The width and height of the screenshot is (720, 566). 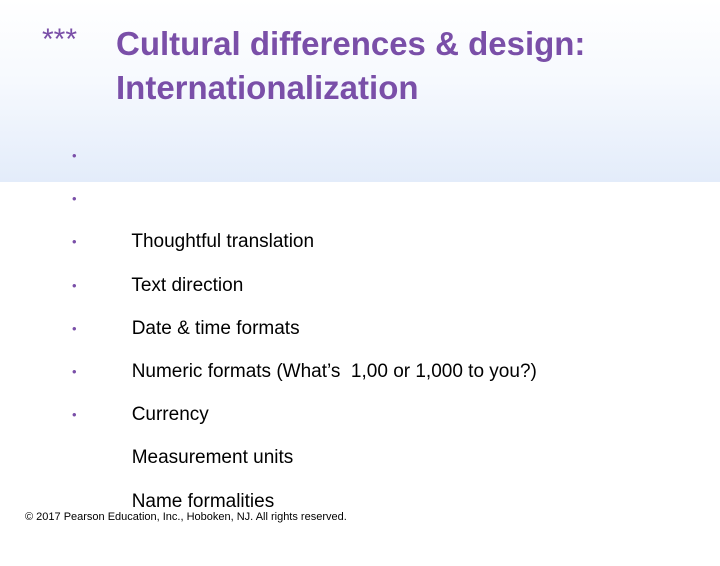 What do you see at coordinates (60, 39) in the screenshot?
I see `title-marker: ***` at bounding box center [60, 39].